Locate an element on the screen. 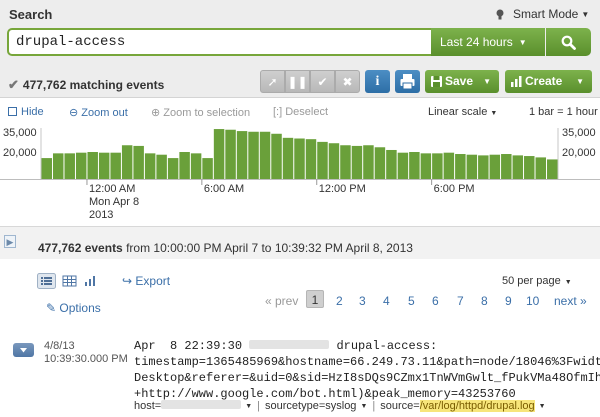 The image size is (600, 417). list-view-icon is located at coordinates (46, 281).